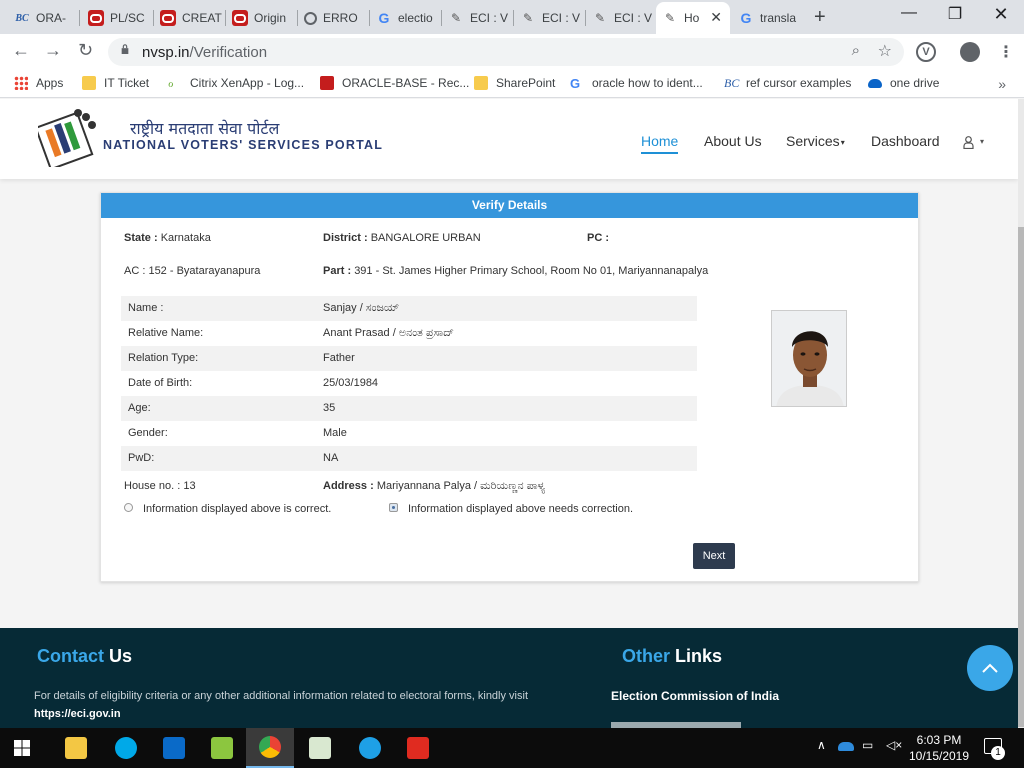 This screenshot has width=1024, height=768. What do you see at coordinates (174, 748) in the screenshot?
I see `taskbar-outlook` at bounding box center [174, 748].